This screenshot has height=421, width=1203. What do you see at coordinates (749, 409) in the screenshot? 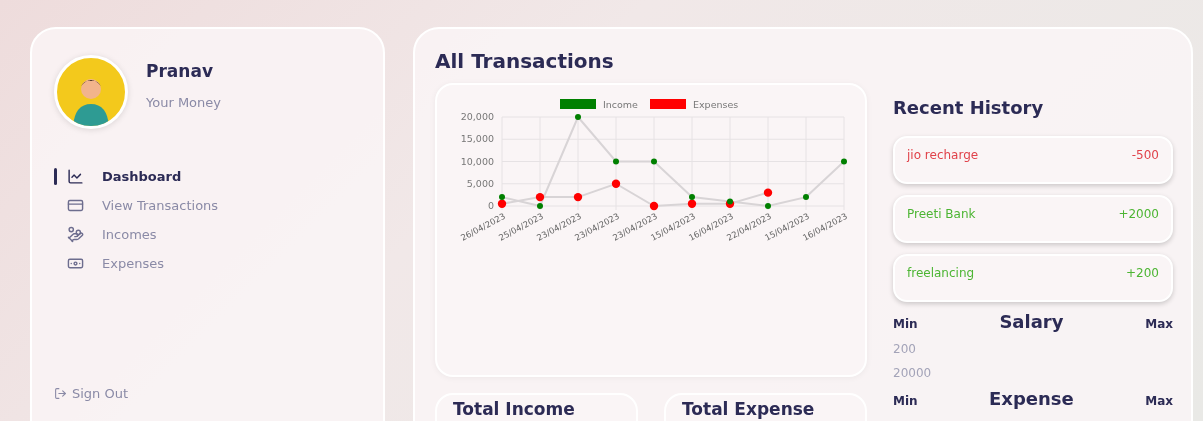
I see `summary-title: Total Expense` at bounding box center [749, 409].